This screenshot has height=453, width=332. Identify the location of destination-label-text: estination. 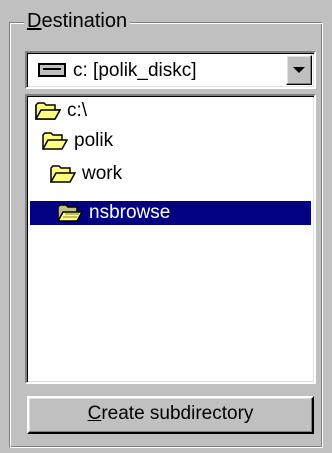
(84, 21).